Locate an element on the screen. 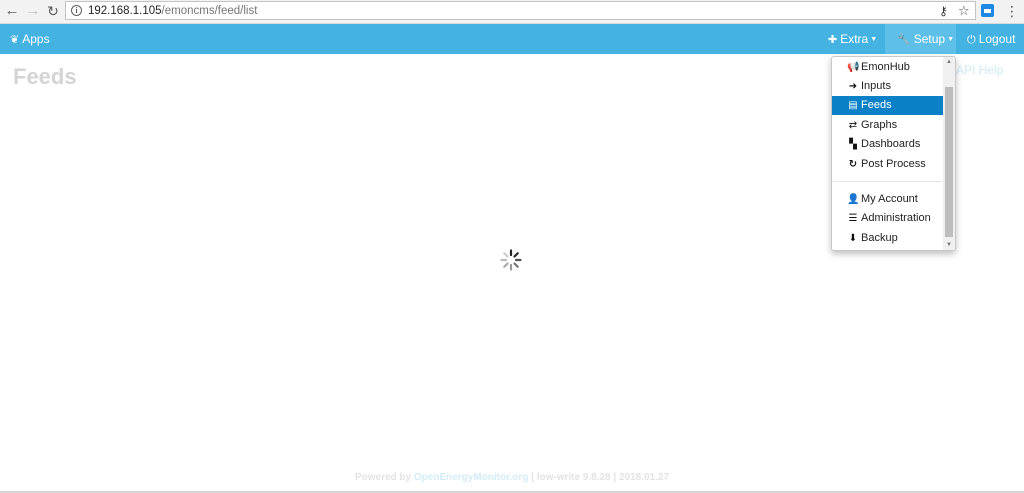 This screenshot has width=1024, height=493. menu-item-dashboards: ▚ Dashboards is located at coordinates (887, 144).